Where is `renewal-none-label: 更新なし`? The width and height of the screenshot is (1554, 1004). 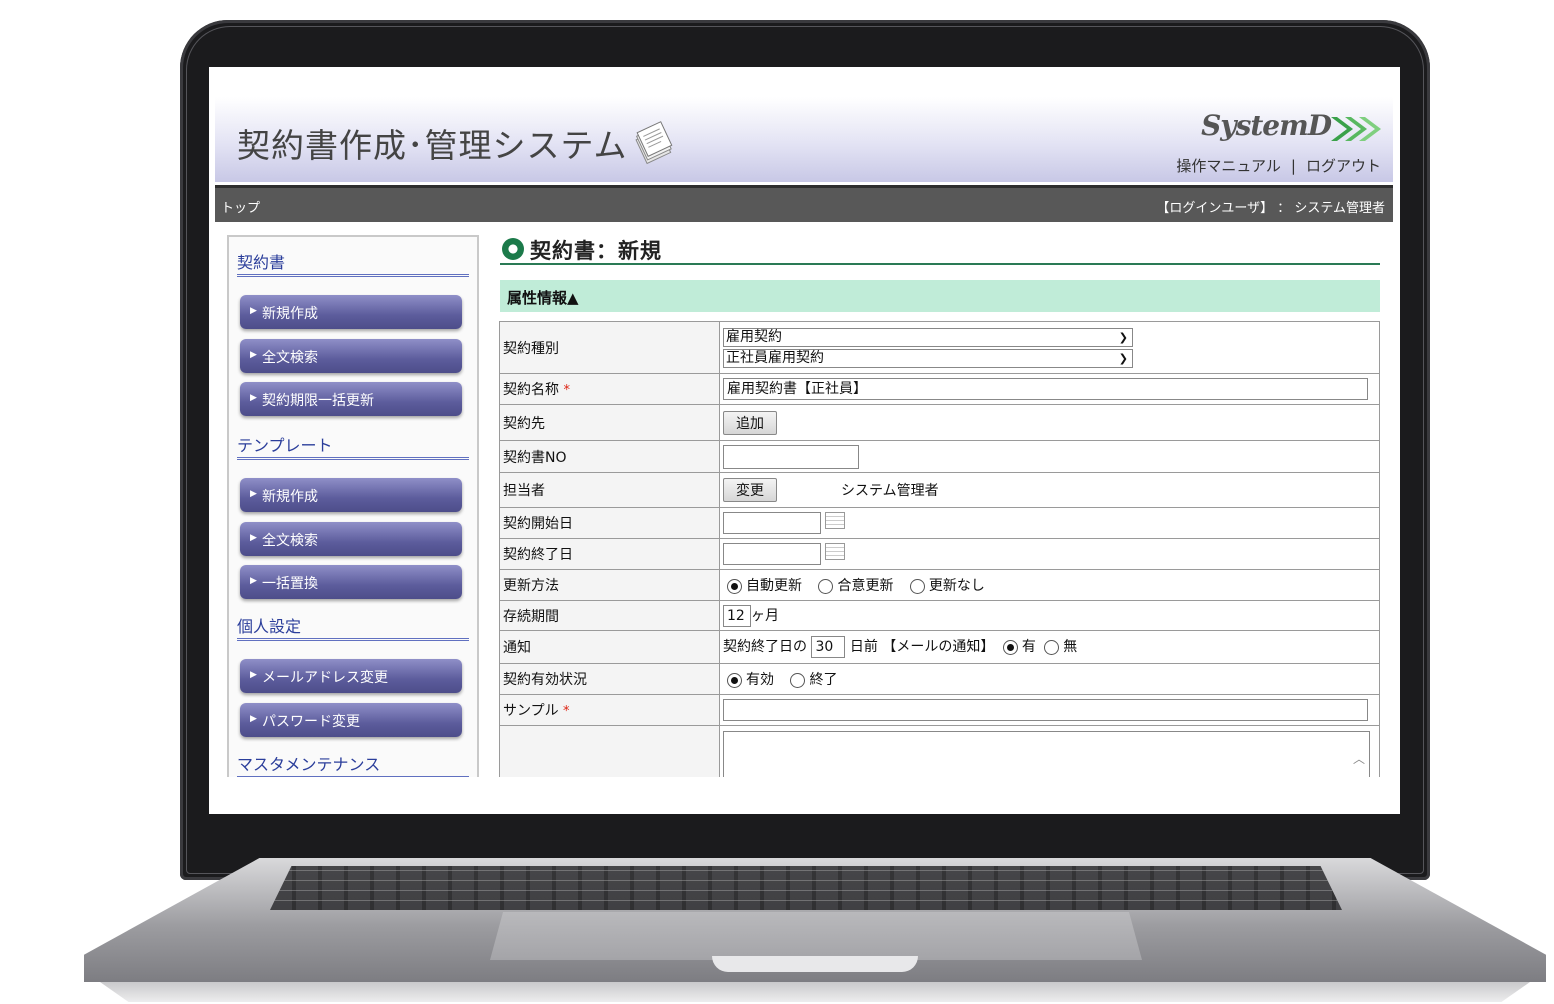
renewal-none-label: 更新なし is located at coordinates (956, 586).